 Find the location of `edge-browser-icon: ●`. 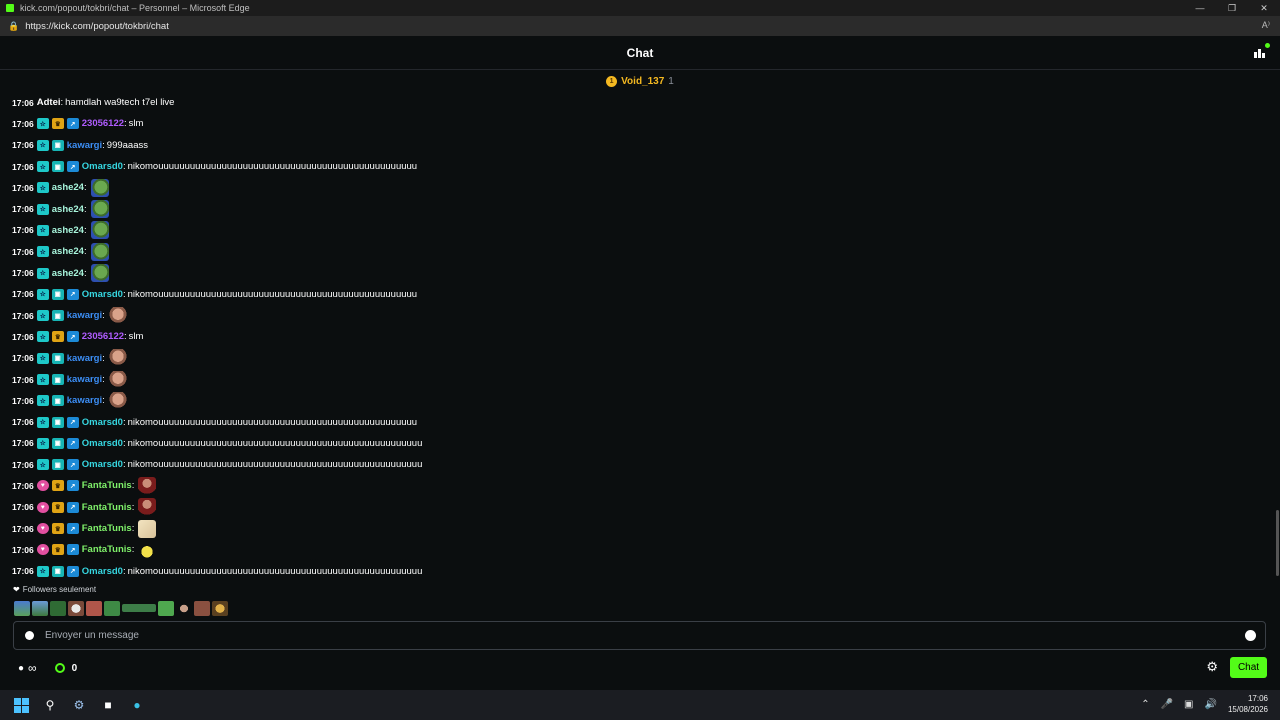

edge-browser-icon: ● is located at coordinates (137, 705).